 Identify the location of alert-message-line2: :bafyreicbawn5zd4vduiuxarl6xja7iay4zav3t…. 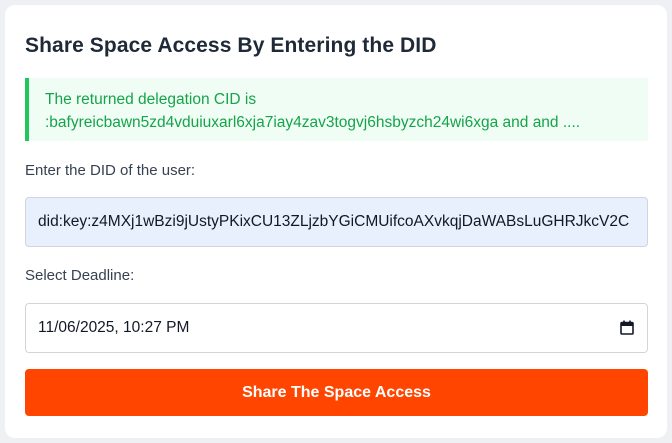
(313, 122).